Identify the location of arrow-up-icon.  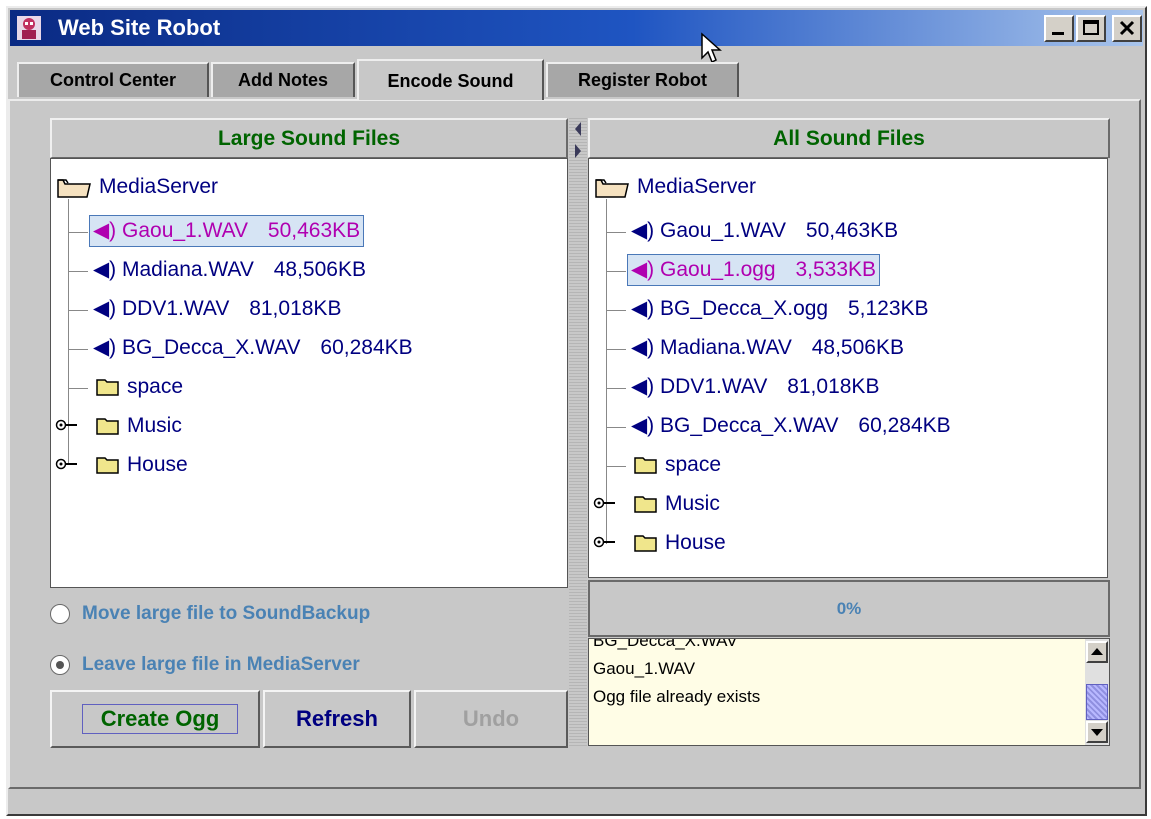
(1097, 651).